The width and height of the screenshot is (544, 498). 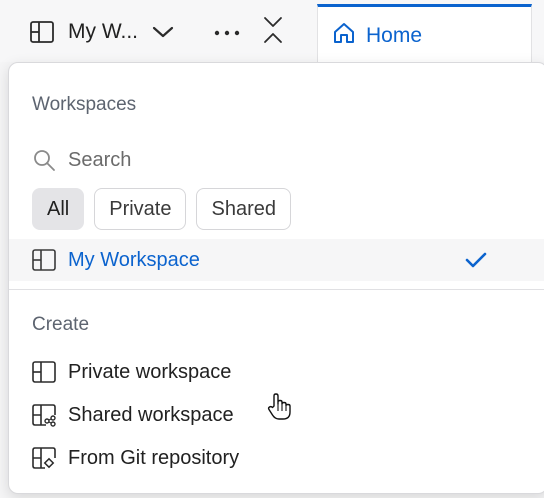 What do you see at coordinates (45, 160) in the screenshot?
I see `search-icon` at bounding box center [45, 160].